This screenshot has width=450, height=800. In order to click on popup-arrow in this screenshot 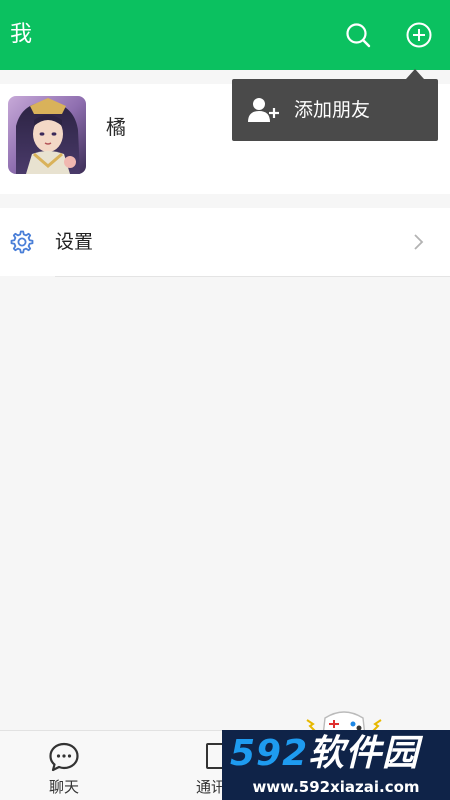, I will do `click(415, 74)`.